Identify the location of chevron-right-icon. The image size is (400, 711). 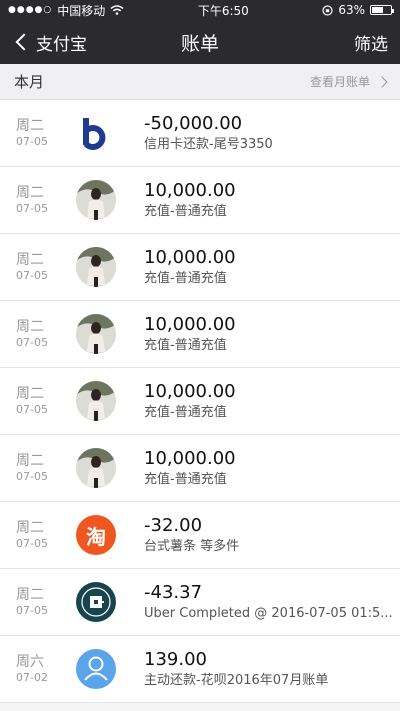
(382, 81).